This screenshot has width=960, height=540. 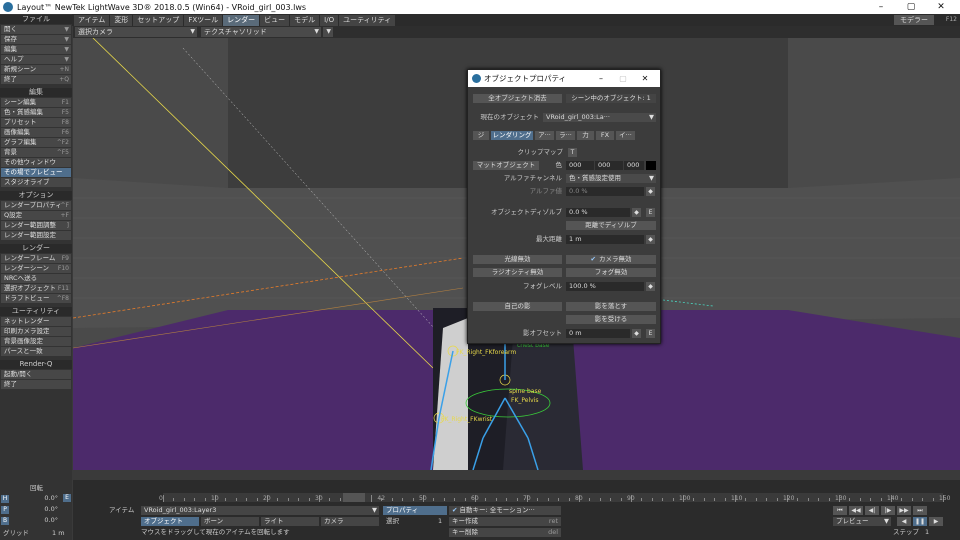 I want to click on shadow-offset-envelope-button: E, so click(x=650, y=333).